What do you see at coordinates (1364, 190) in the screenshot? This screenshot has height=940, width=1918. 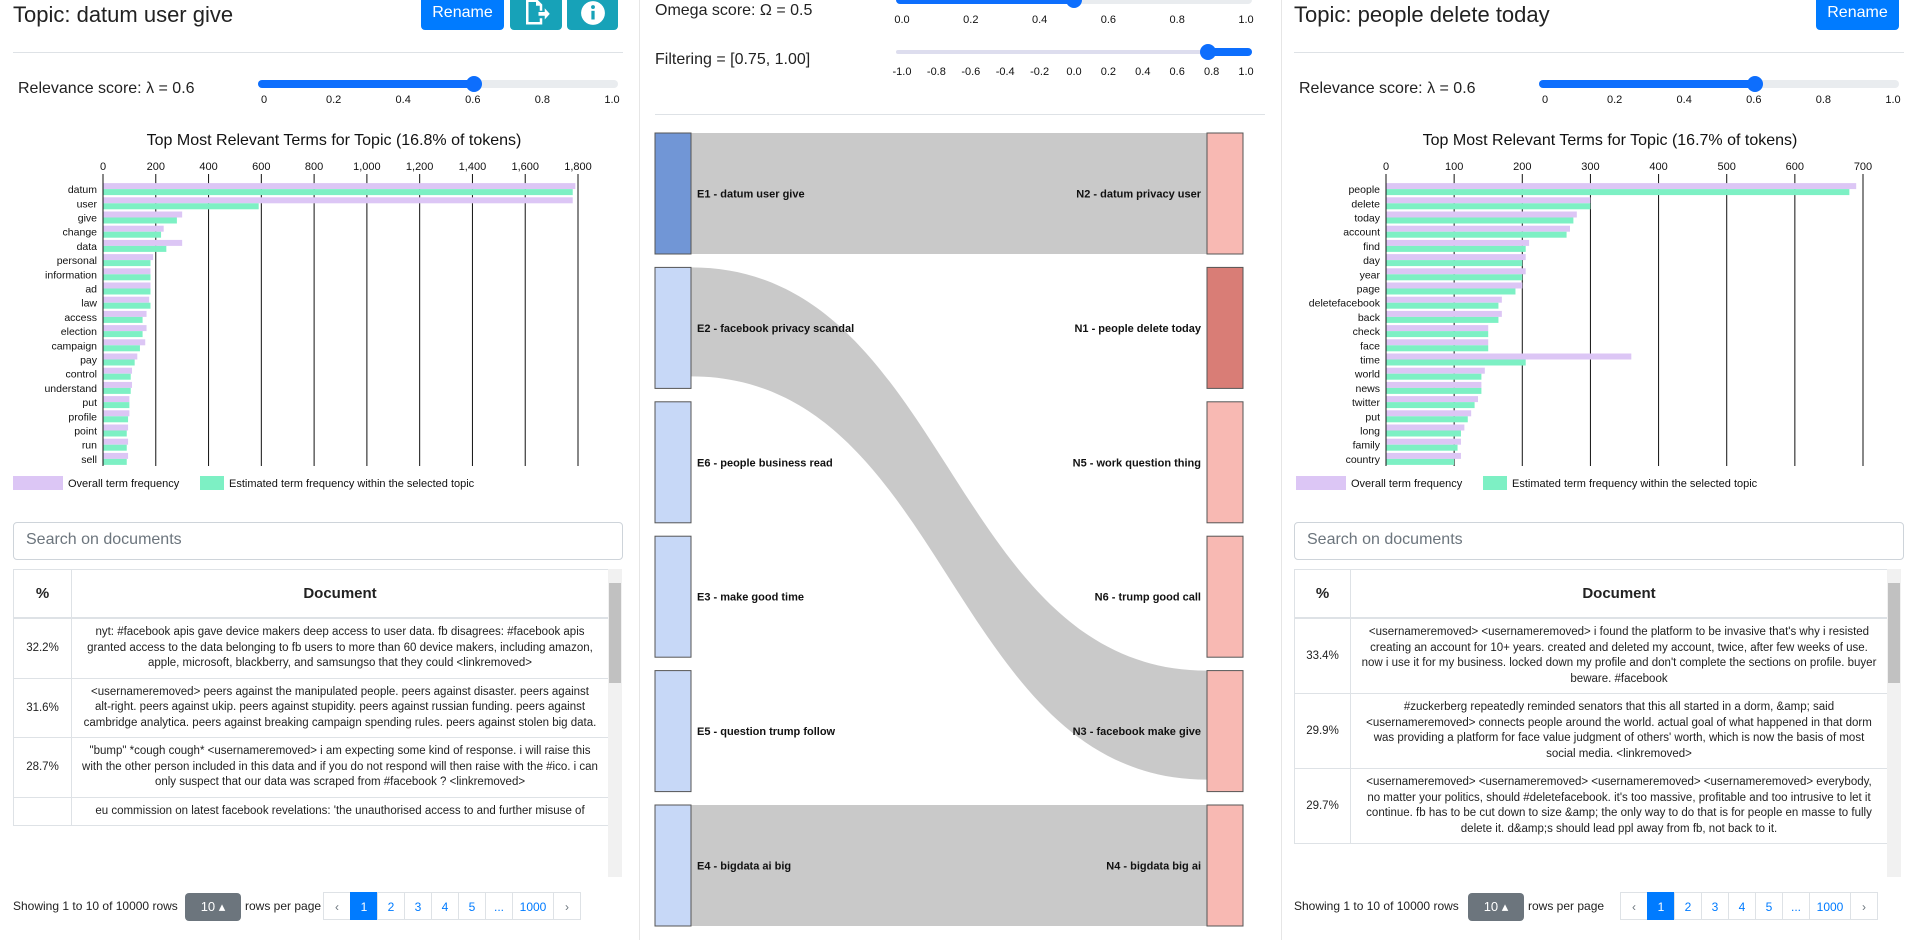 I see `category-label: people` at bounding box center [1364, 190].